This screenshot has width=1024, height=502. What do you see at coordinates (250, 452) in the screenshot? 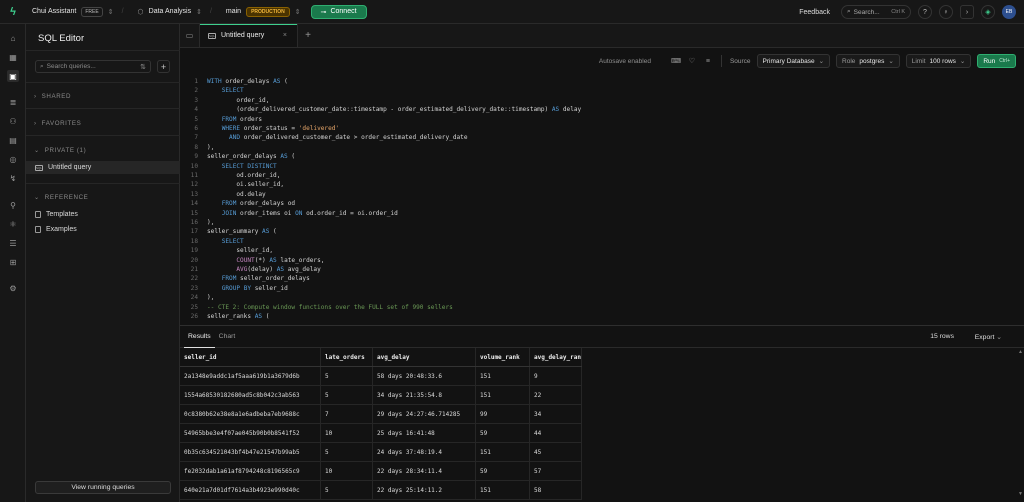
I see `table-cell: 0b35c634521043bf4b47e21547b99ab5` at bounding box center [250, 452].